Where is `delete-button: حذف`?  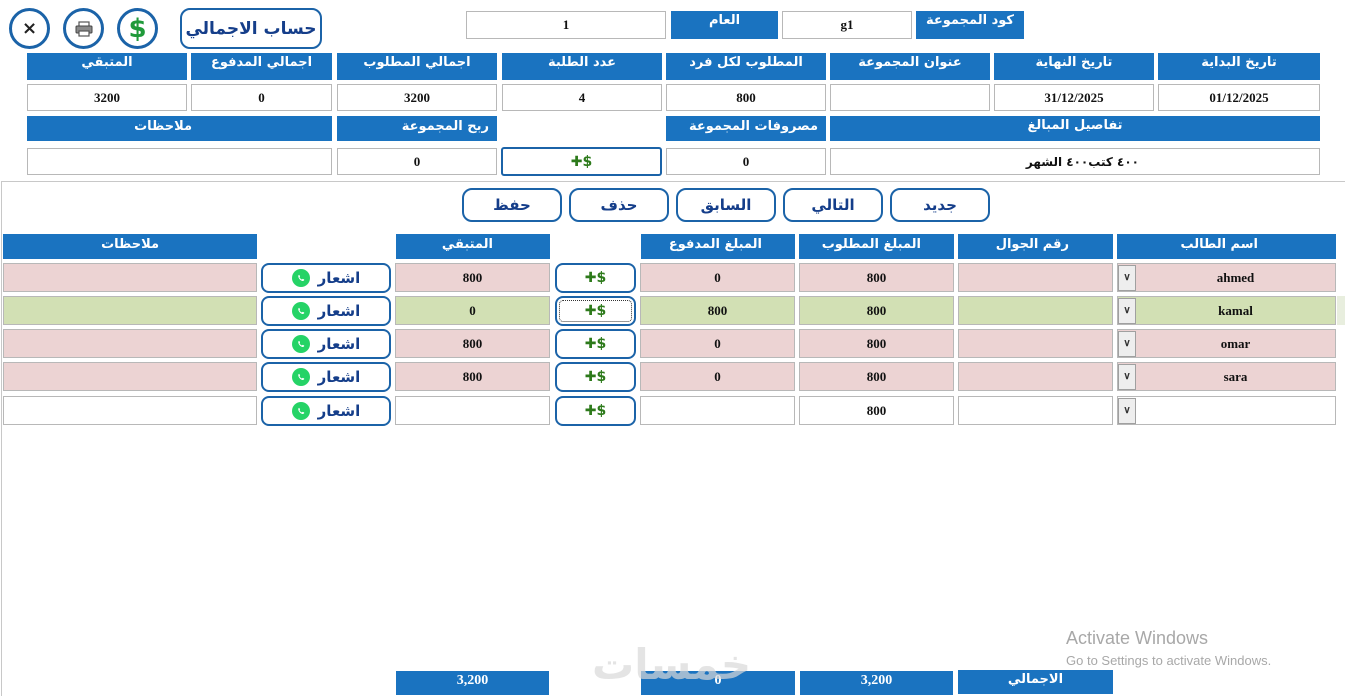 delete-button: حذف is located at coordinates (619, 205).